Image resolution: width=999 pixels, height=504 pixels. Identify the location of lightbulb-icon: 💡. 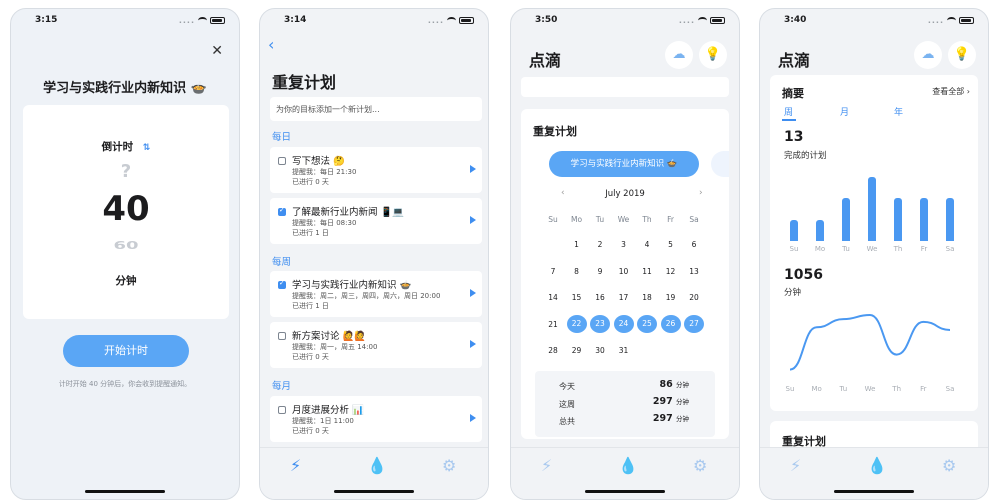
(713, 55).